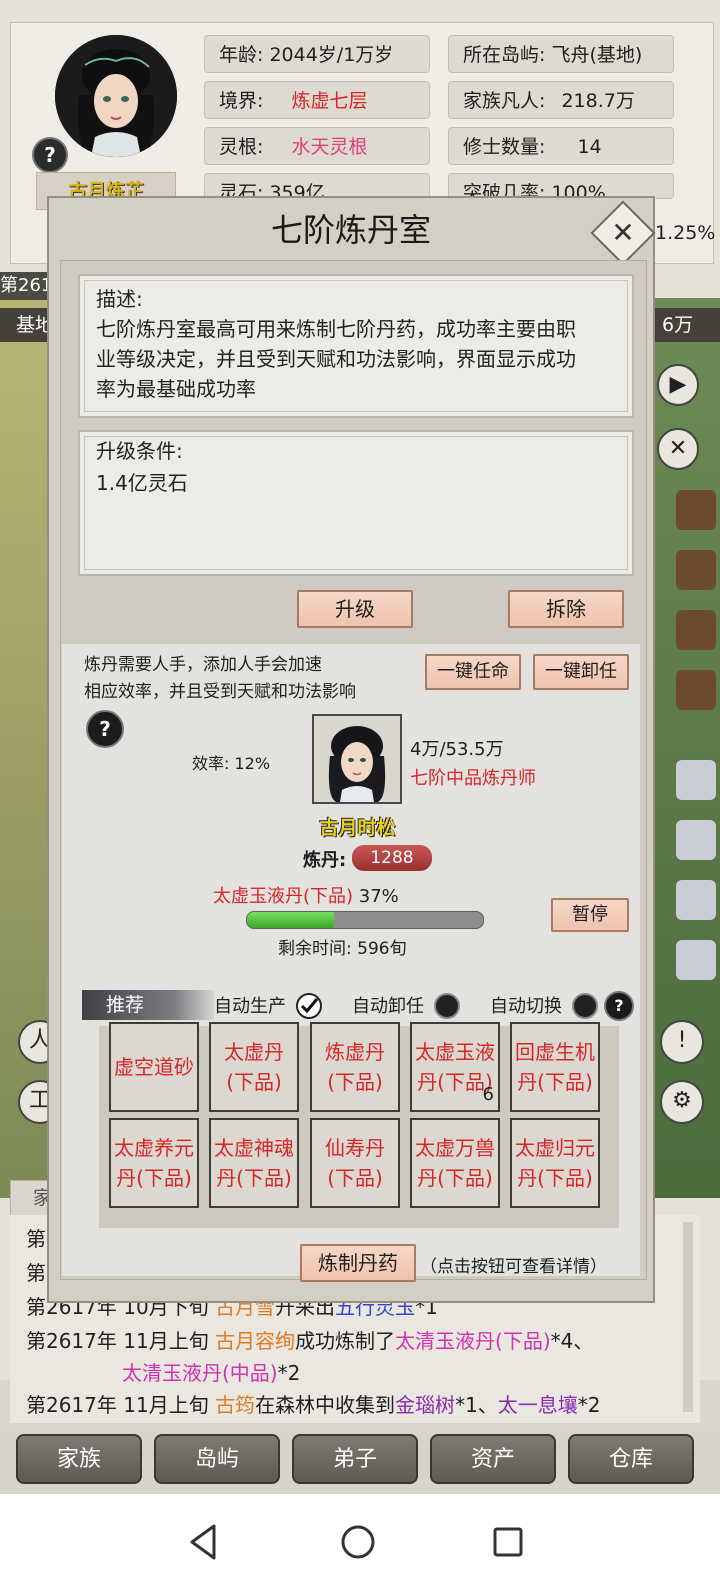  What do you see at coordinates (493, 1459) in the screenshot?
I see `nav-assets: 资产` at bounding box center [493, 1459].